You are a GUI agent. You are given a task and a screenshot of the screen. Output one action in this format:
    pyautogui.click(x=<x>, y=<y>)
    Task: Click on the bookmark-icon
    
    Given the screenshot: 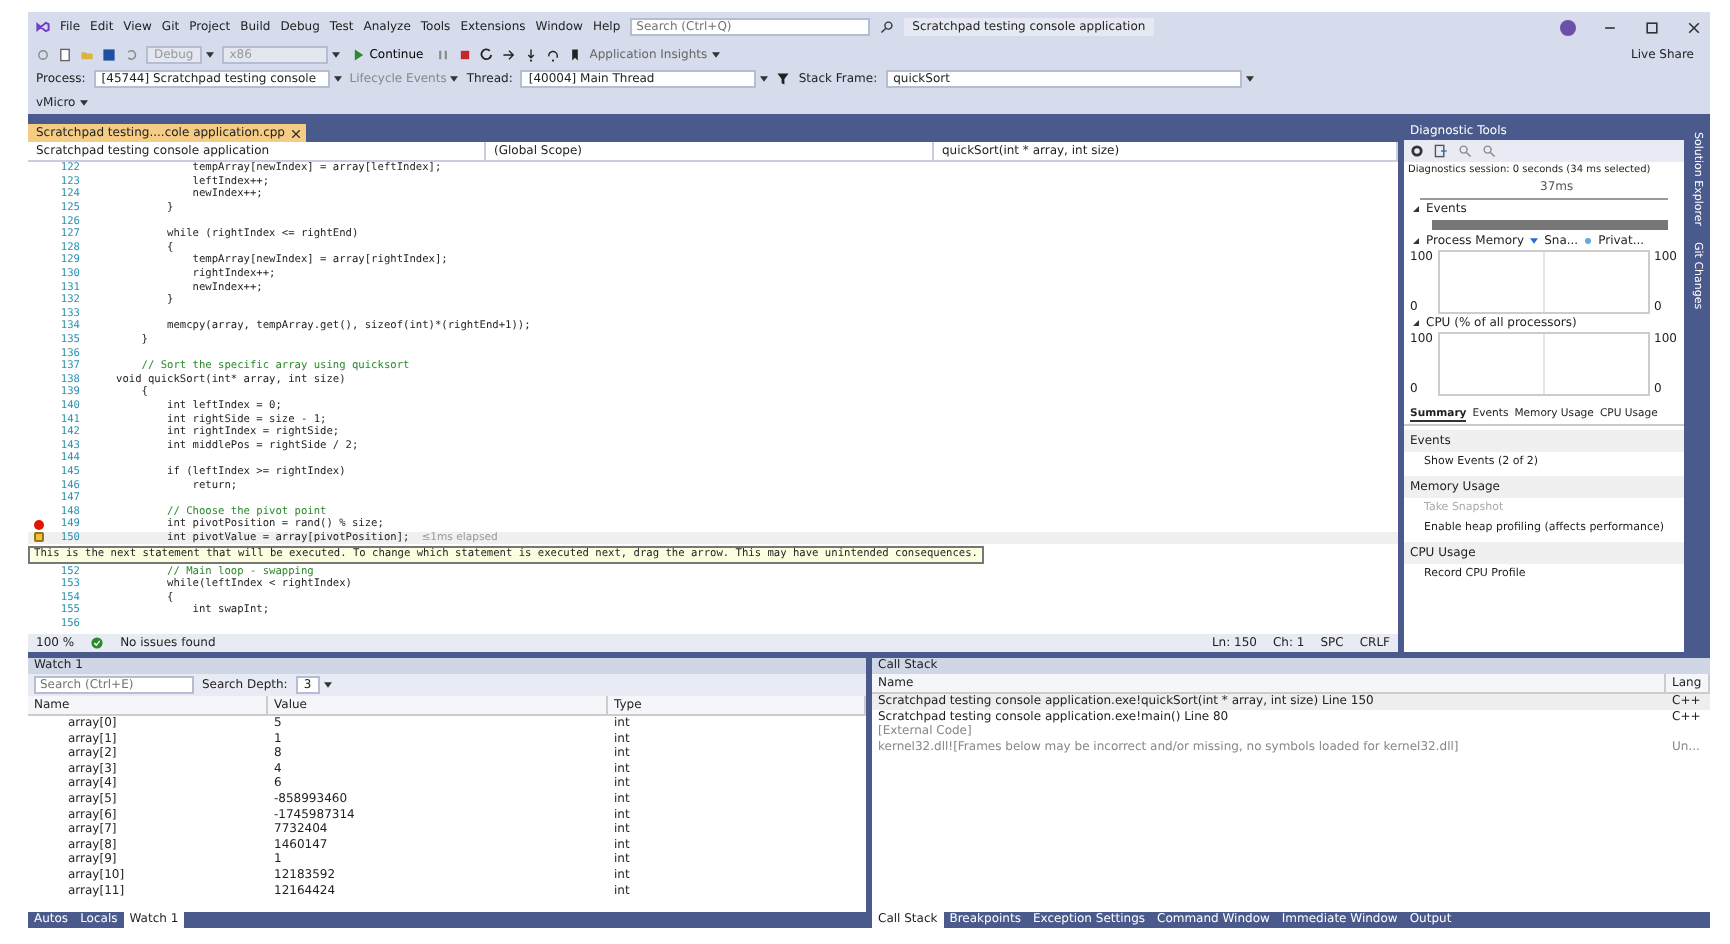 What is the action you would take?
    pyautogui.click(x=574, y=54)
    